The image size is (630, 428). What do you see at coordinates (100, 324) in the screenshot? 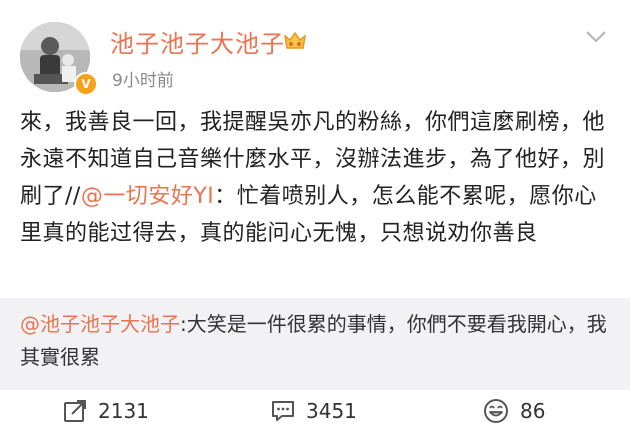
I see `retweet-author-link: @池子池子大池子` at bounding box center [100, 324].